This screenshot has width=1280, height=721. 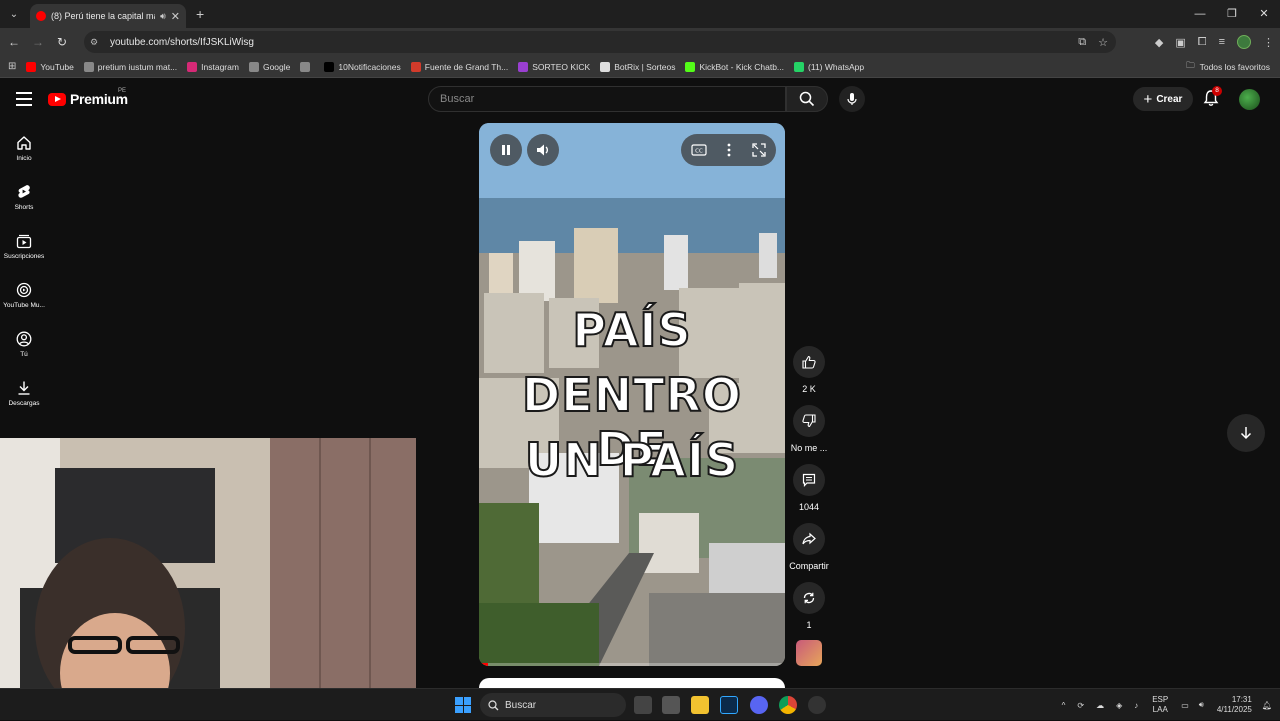 I want to click on pause-button, so click(x=506, y=150).